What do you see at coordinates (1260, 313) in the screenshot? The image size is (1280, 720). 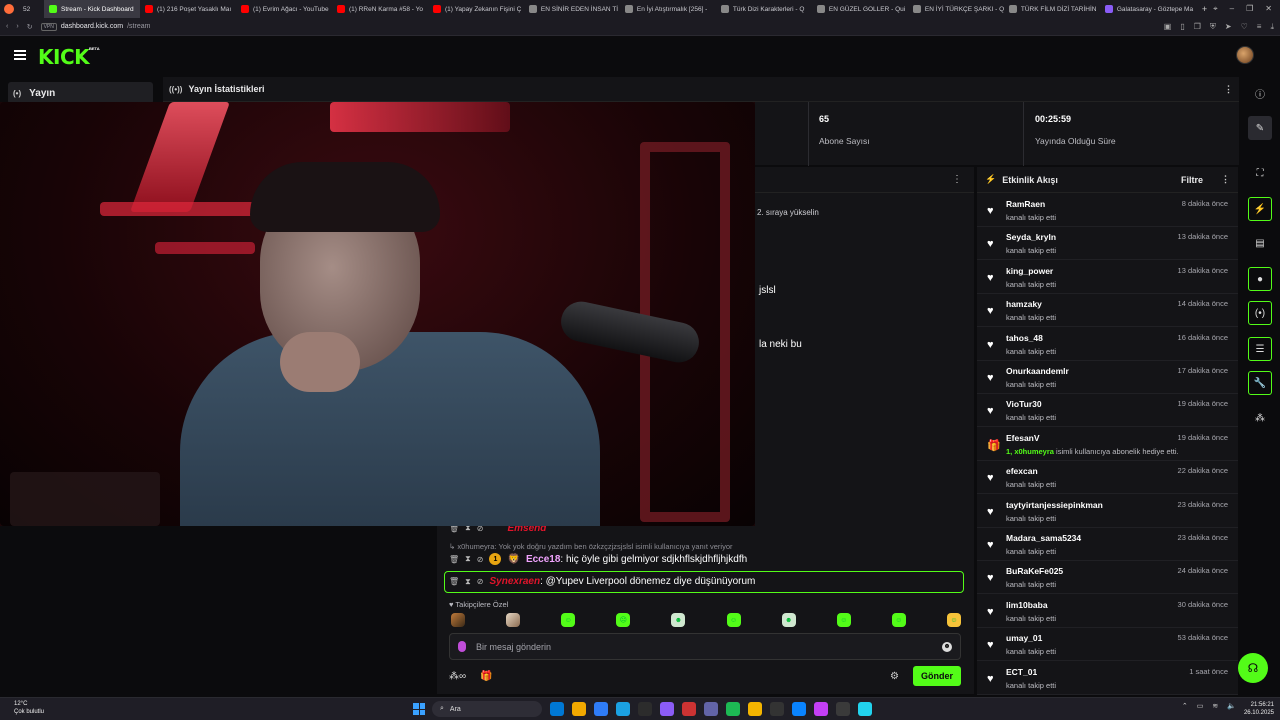 I see `broadcast-icon: (•)` at bounding box center [1260, 313].